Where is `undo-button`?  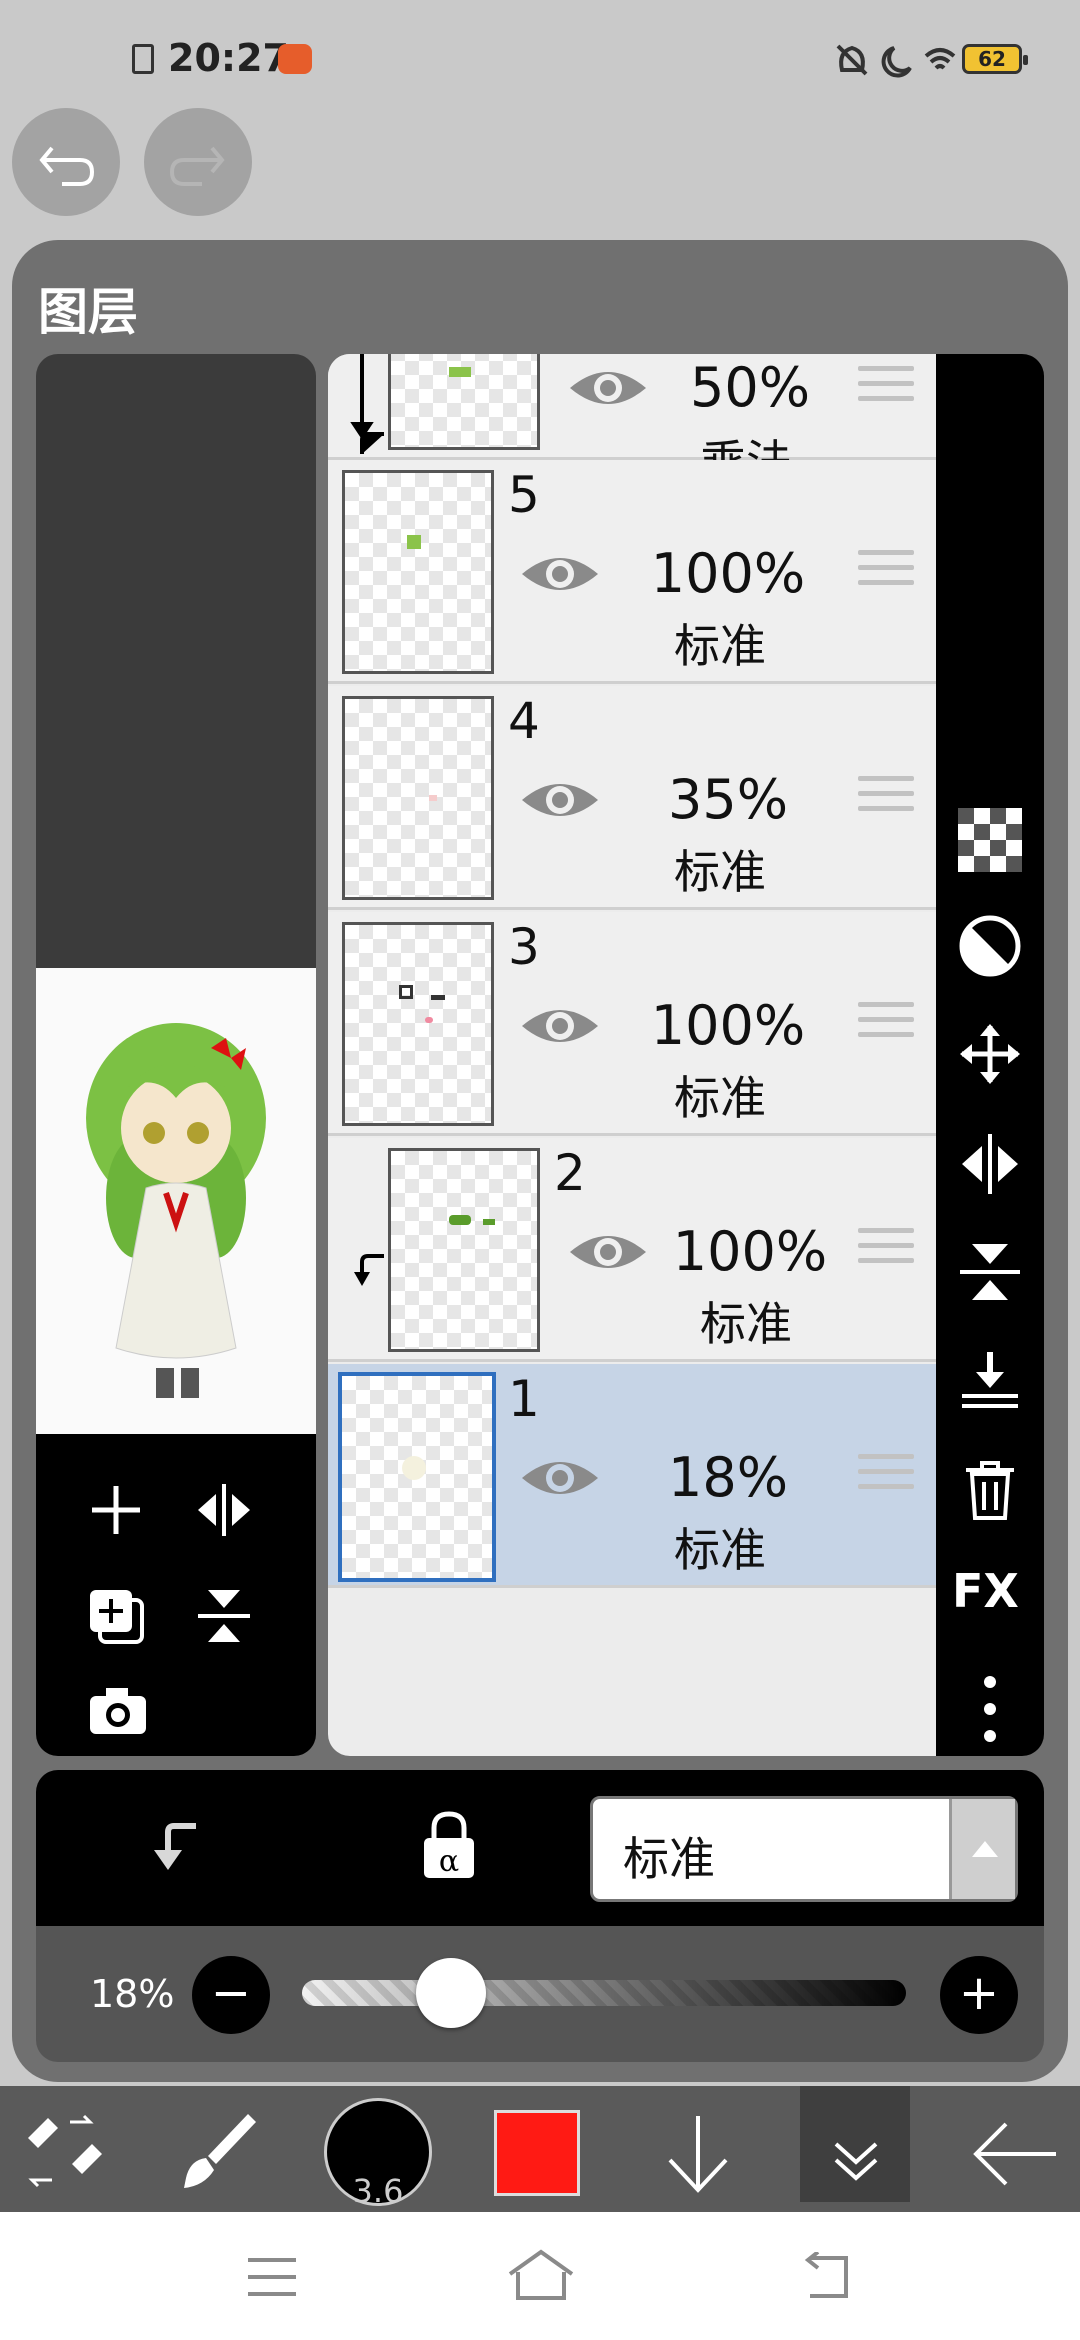
undo-button is located at coordinates (66, 162).